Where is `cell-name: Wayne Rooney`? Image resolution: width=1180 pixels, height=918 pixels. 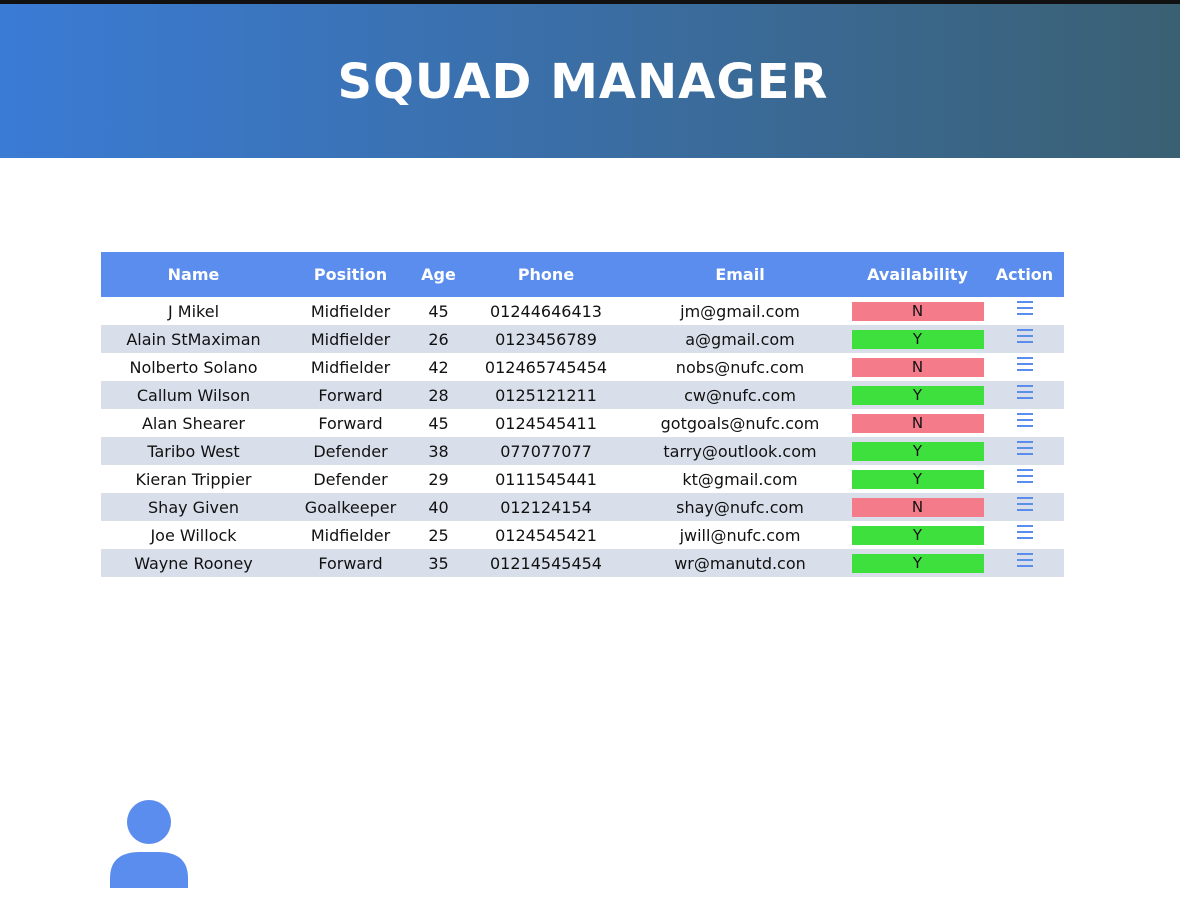
cell-name: Wayne Rooney is located at coordinates (193, 563).